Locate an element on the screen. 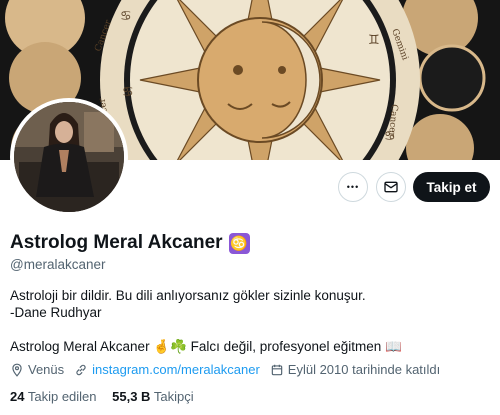 The image size is (500, 415). followers-link: 55,3 B Takipçi is located at coordinates (152, 396).